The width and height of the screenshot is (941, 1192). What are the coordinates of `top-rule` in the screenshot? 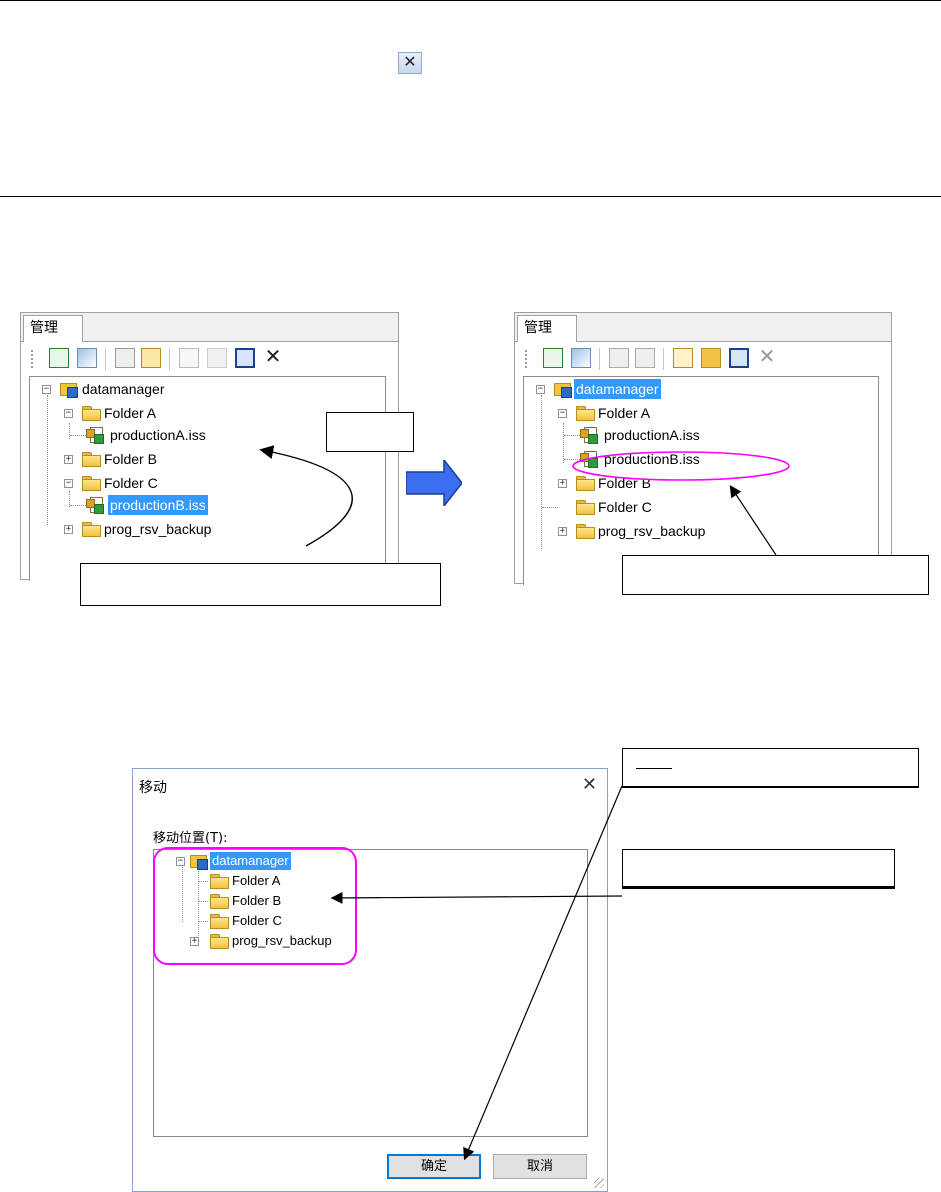 It's located at (470, 0).